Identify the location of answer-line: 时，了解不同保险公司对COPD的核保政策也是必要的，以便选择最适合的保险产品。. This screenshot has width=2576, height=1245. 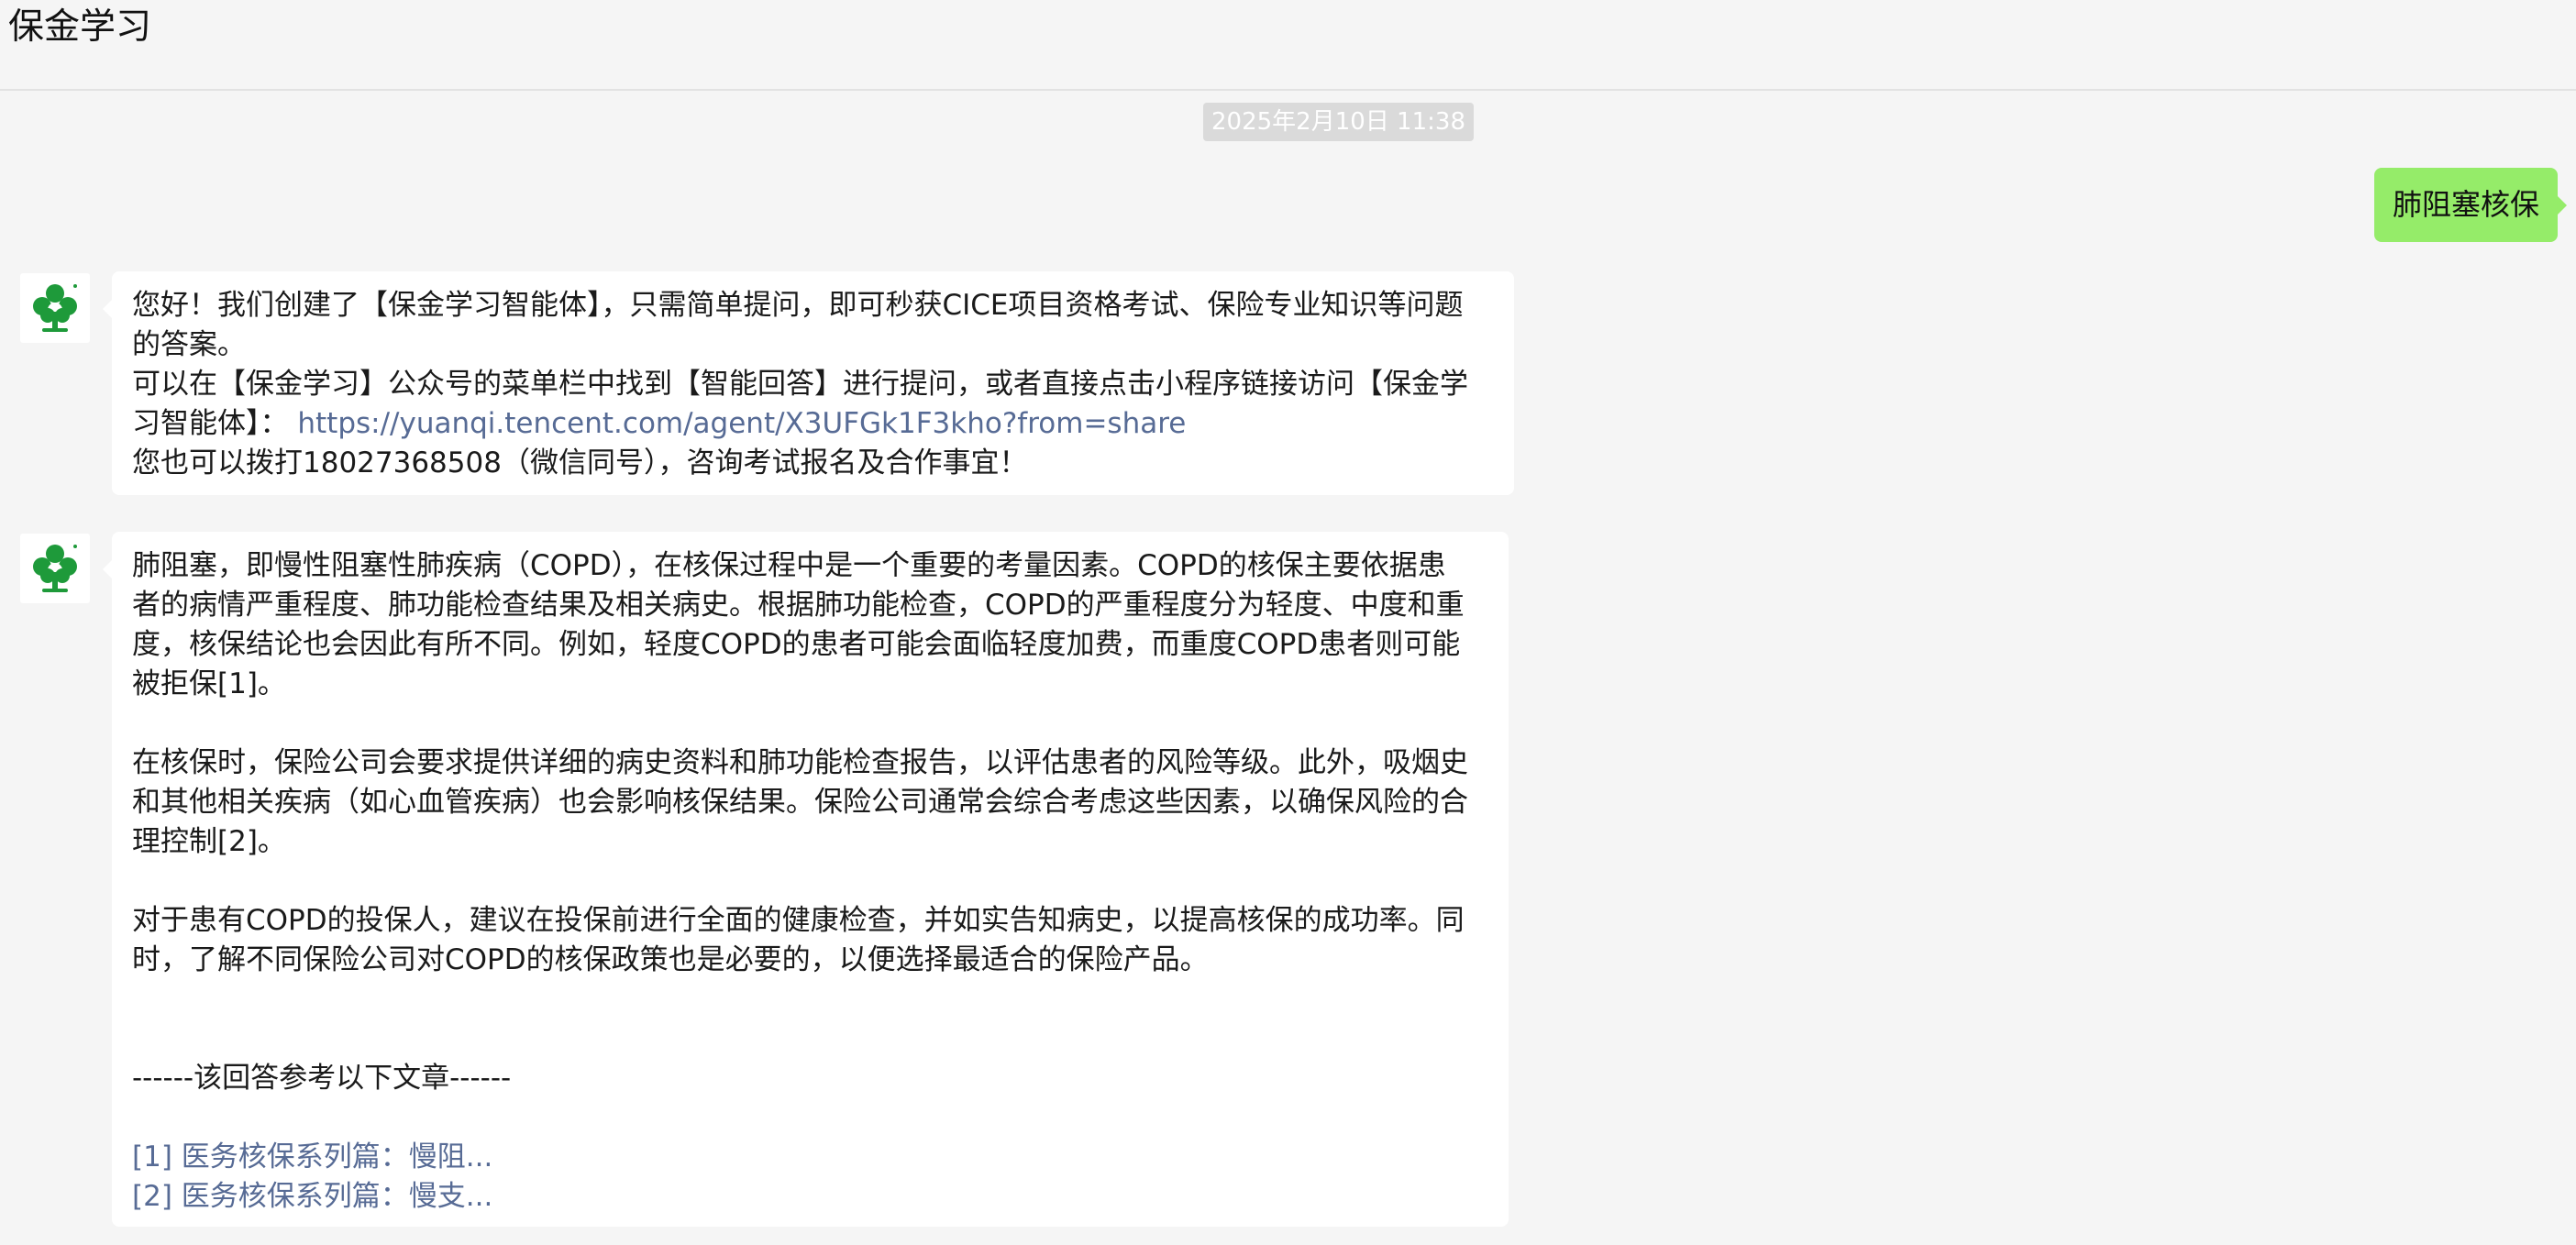
(670, 959).